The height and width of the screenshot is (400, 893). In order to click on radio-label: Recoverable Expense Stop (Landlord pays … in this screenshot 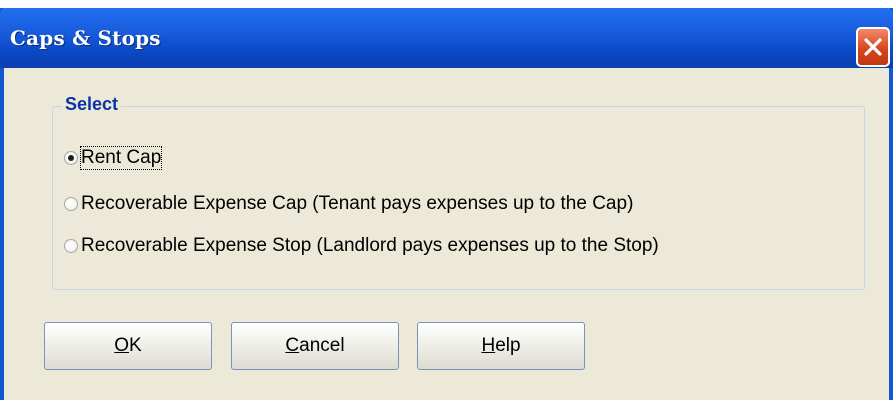, I will do `click(370, 245)`.